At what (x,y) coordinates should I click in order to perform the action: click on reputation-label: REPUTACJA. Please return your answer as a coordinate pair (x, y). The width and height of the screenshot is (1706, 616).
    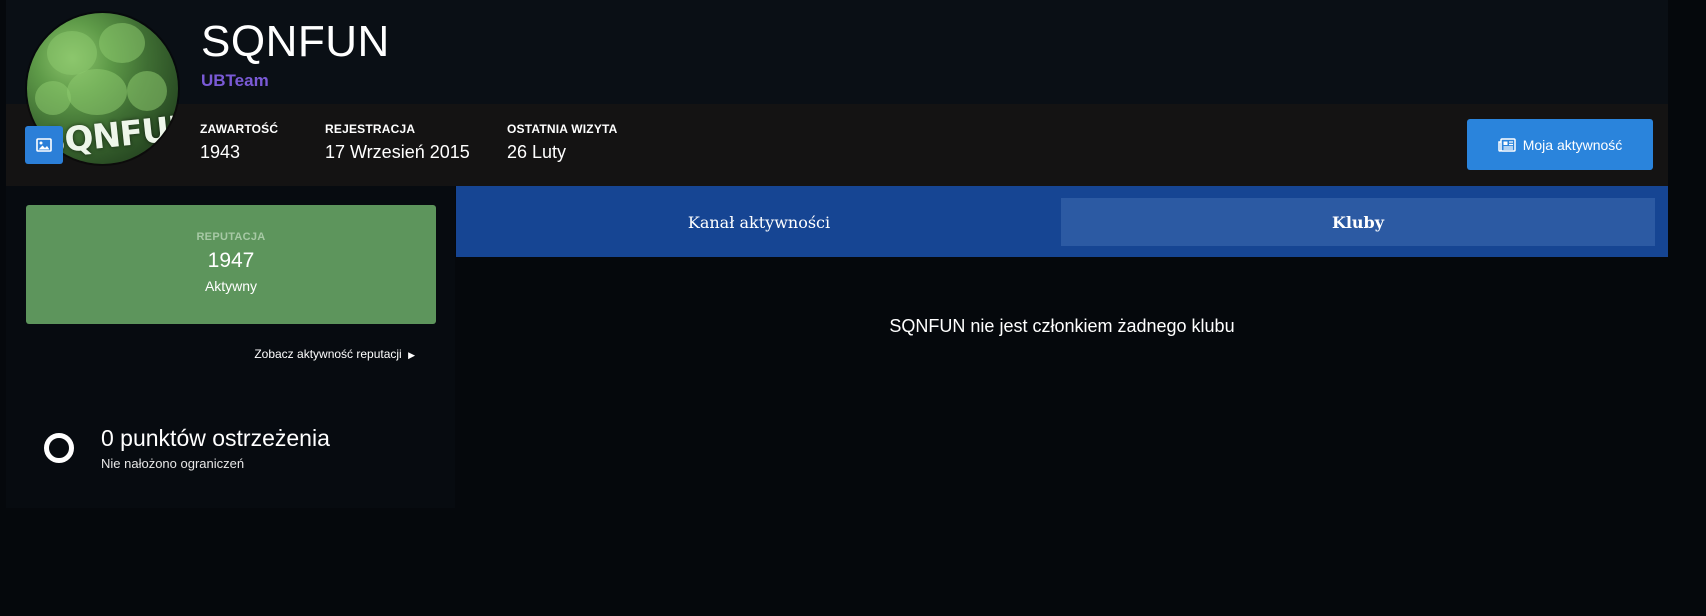
    Looking at the image, I should click on (231, 237).